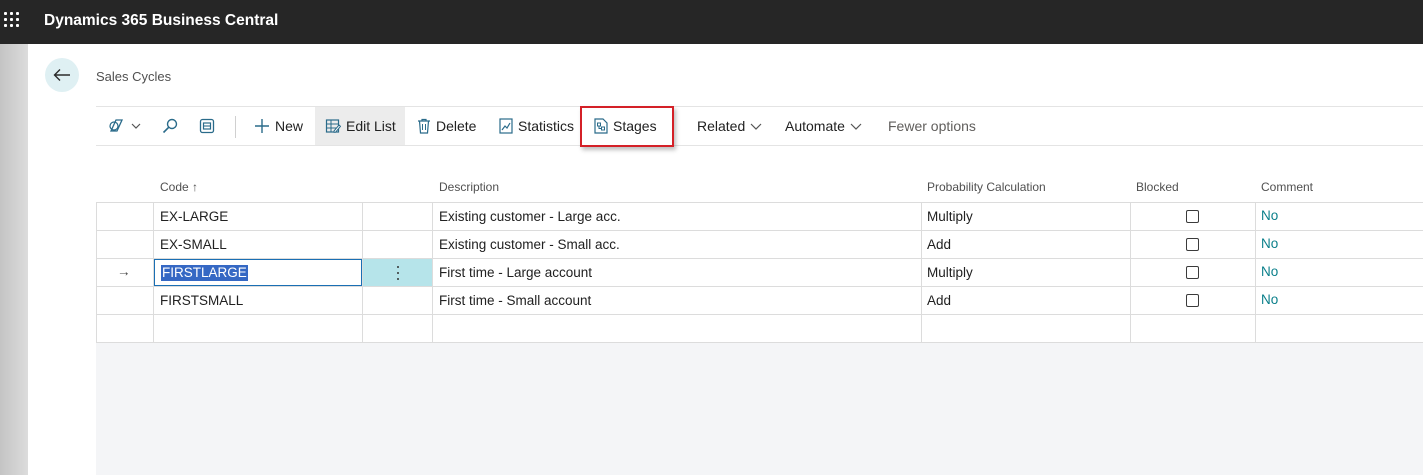 This screenshot has width=1423, height=475. What do you see at coordinates (289, 126) in the screenshot?
I see `new-label: New` at bounding box center [289, 126].